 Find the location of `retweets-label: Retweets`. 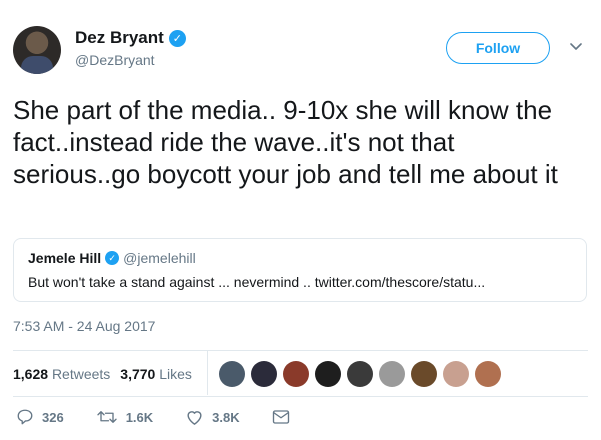

retweets-label: Retweets is located at coordinates (81, 374).